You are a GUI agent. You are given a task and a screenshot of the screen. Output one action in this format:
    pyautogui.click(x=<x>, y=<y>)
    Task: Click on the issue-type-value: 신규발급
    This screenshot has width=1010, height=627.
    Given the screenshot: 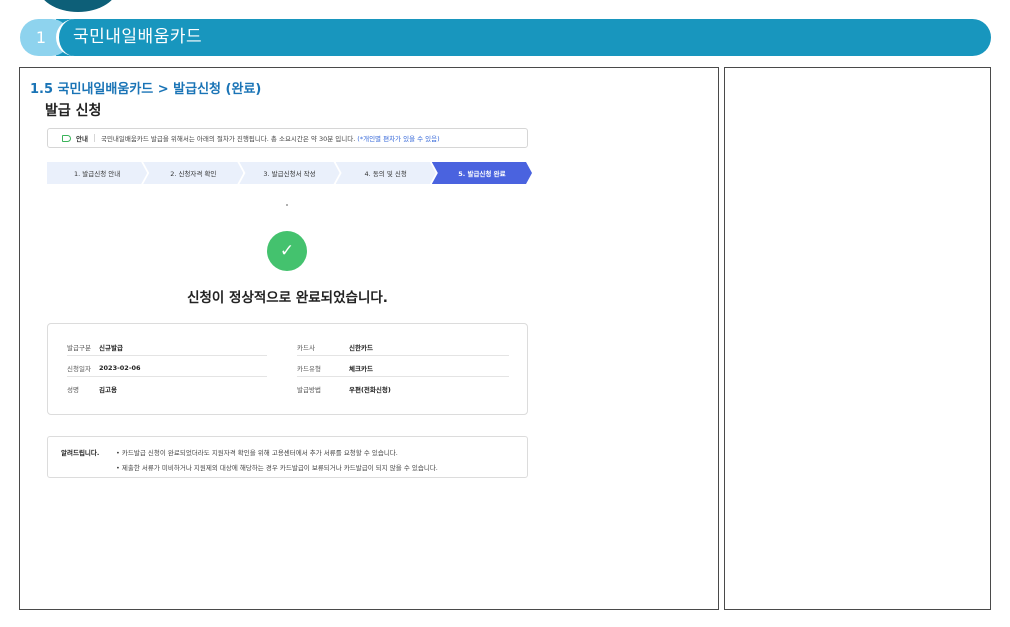 What is the action you would take?
    pyautogui.click(x=111, y=347)
    